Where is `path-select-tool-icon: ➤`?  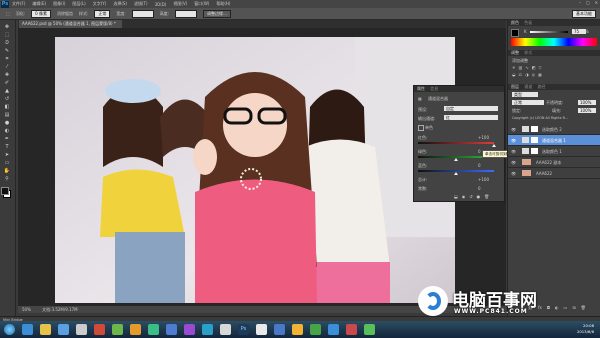 path-select-tool-icon: ➤ is located at coordinates (7, 155).